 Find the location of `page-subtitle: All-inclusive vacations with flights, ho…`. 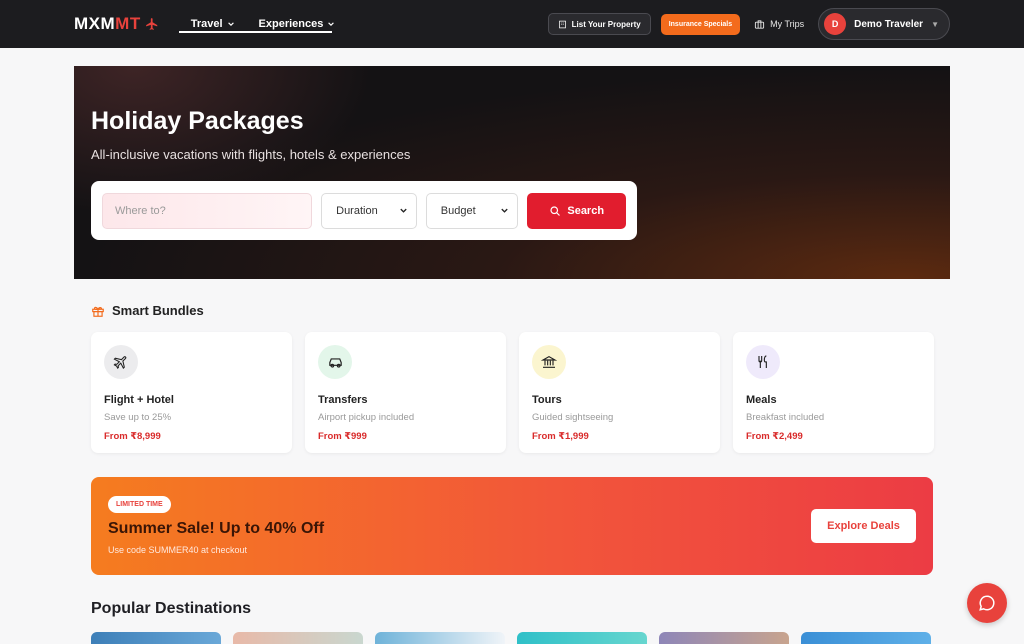

page-subtitle: All-inclusive vacations with flights, ho… is located at coordinates (251, 154).